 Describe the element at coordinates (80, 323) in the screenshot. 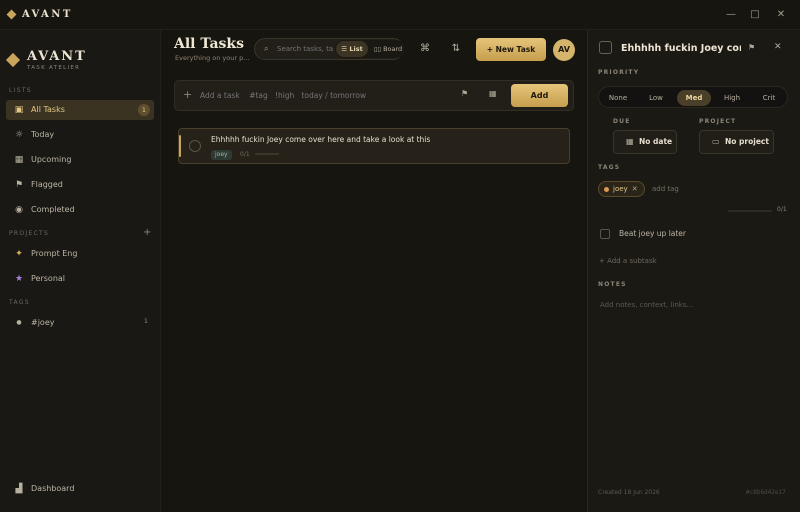

I see `sidebar-item-tag-joey: ● #joey 1` at that location.